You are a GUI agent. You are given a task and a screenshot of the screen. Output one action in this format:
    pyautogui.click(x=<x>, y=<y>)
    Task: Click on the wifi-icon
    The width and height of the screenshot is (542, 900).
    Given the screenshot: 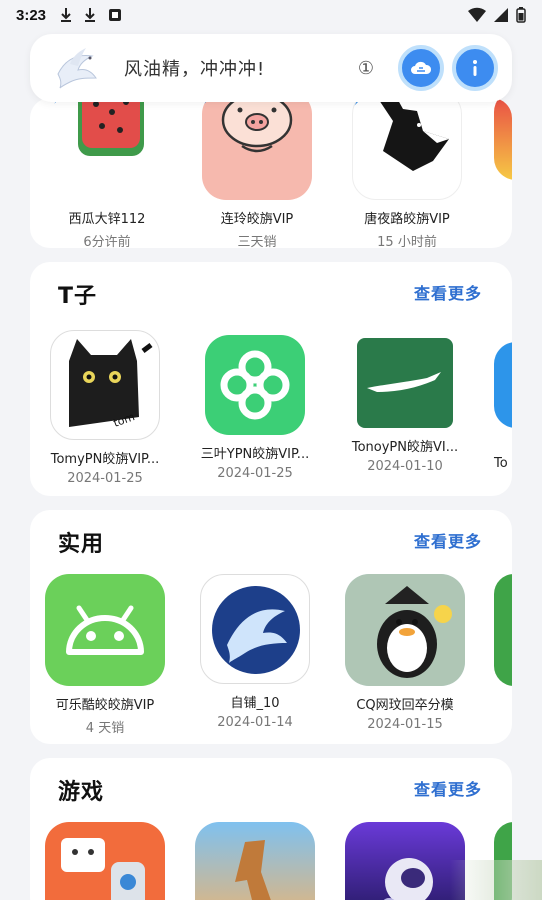 What is the action you would take?
    pyautogui.click(x=477, y=15)
    